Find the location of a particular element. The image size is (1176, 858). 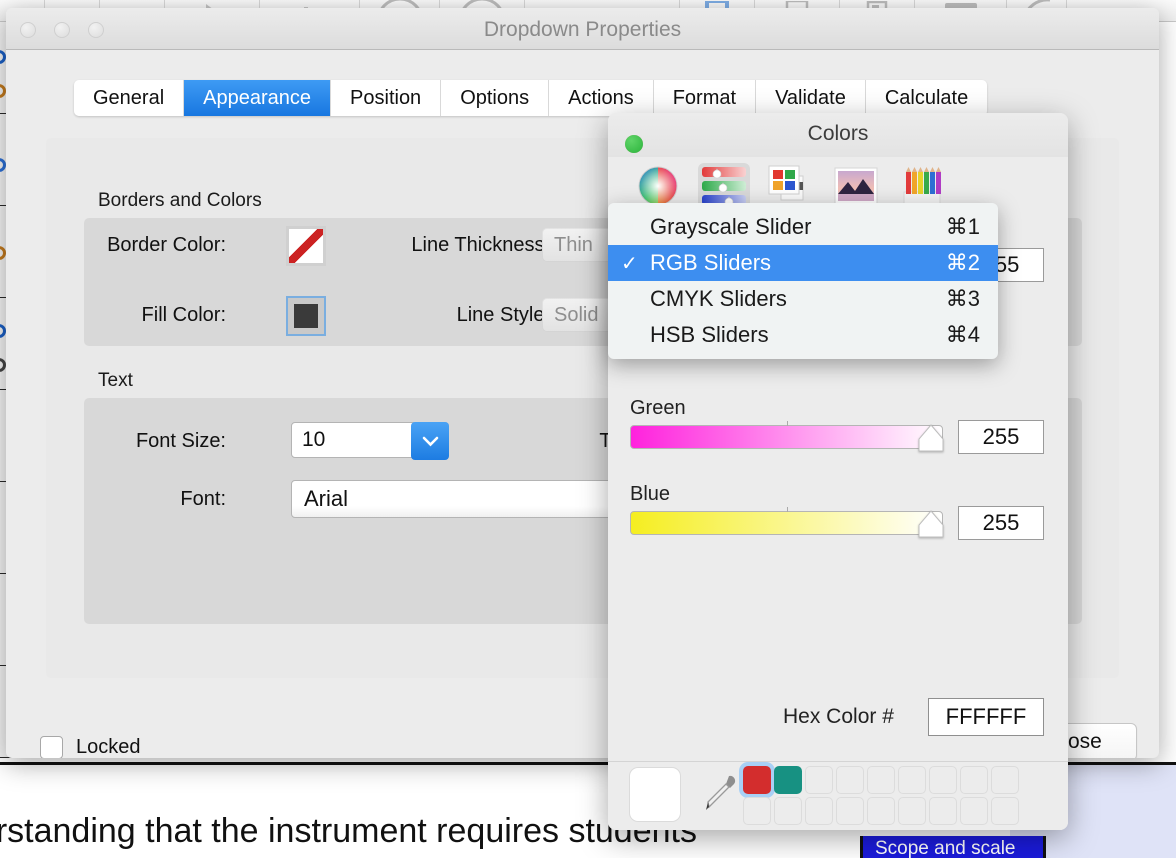

border-color-label: Border Color: is located at coordinates (166, 245).